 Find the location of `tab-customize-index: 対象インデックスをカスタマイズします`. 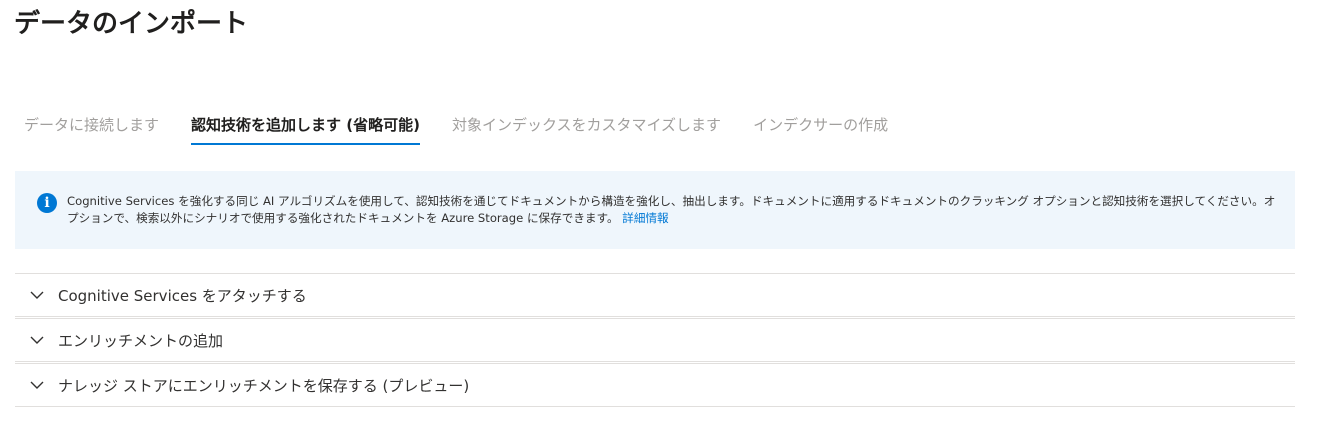

tab-customize-index: 対象インデックスをカスタマイズします is located at coordinates (586, 129).